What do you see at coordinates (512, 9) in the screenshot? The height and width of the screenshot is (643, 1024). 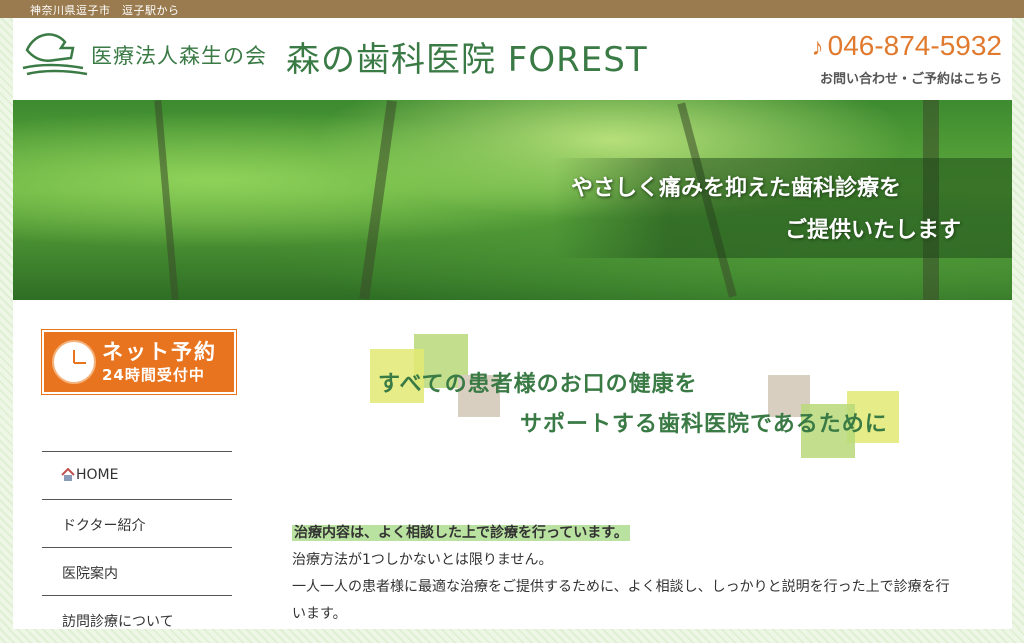 I see `top-bar: 神奈川県逗子市 逗子駅から` at bounding box center [512, 9].